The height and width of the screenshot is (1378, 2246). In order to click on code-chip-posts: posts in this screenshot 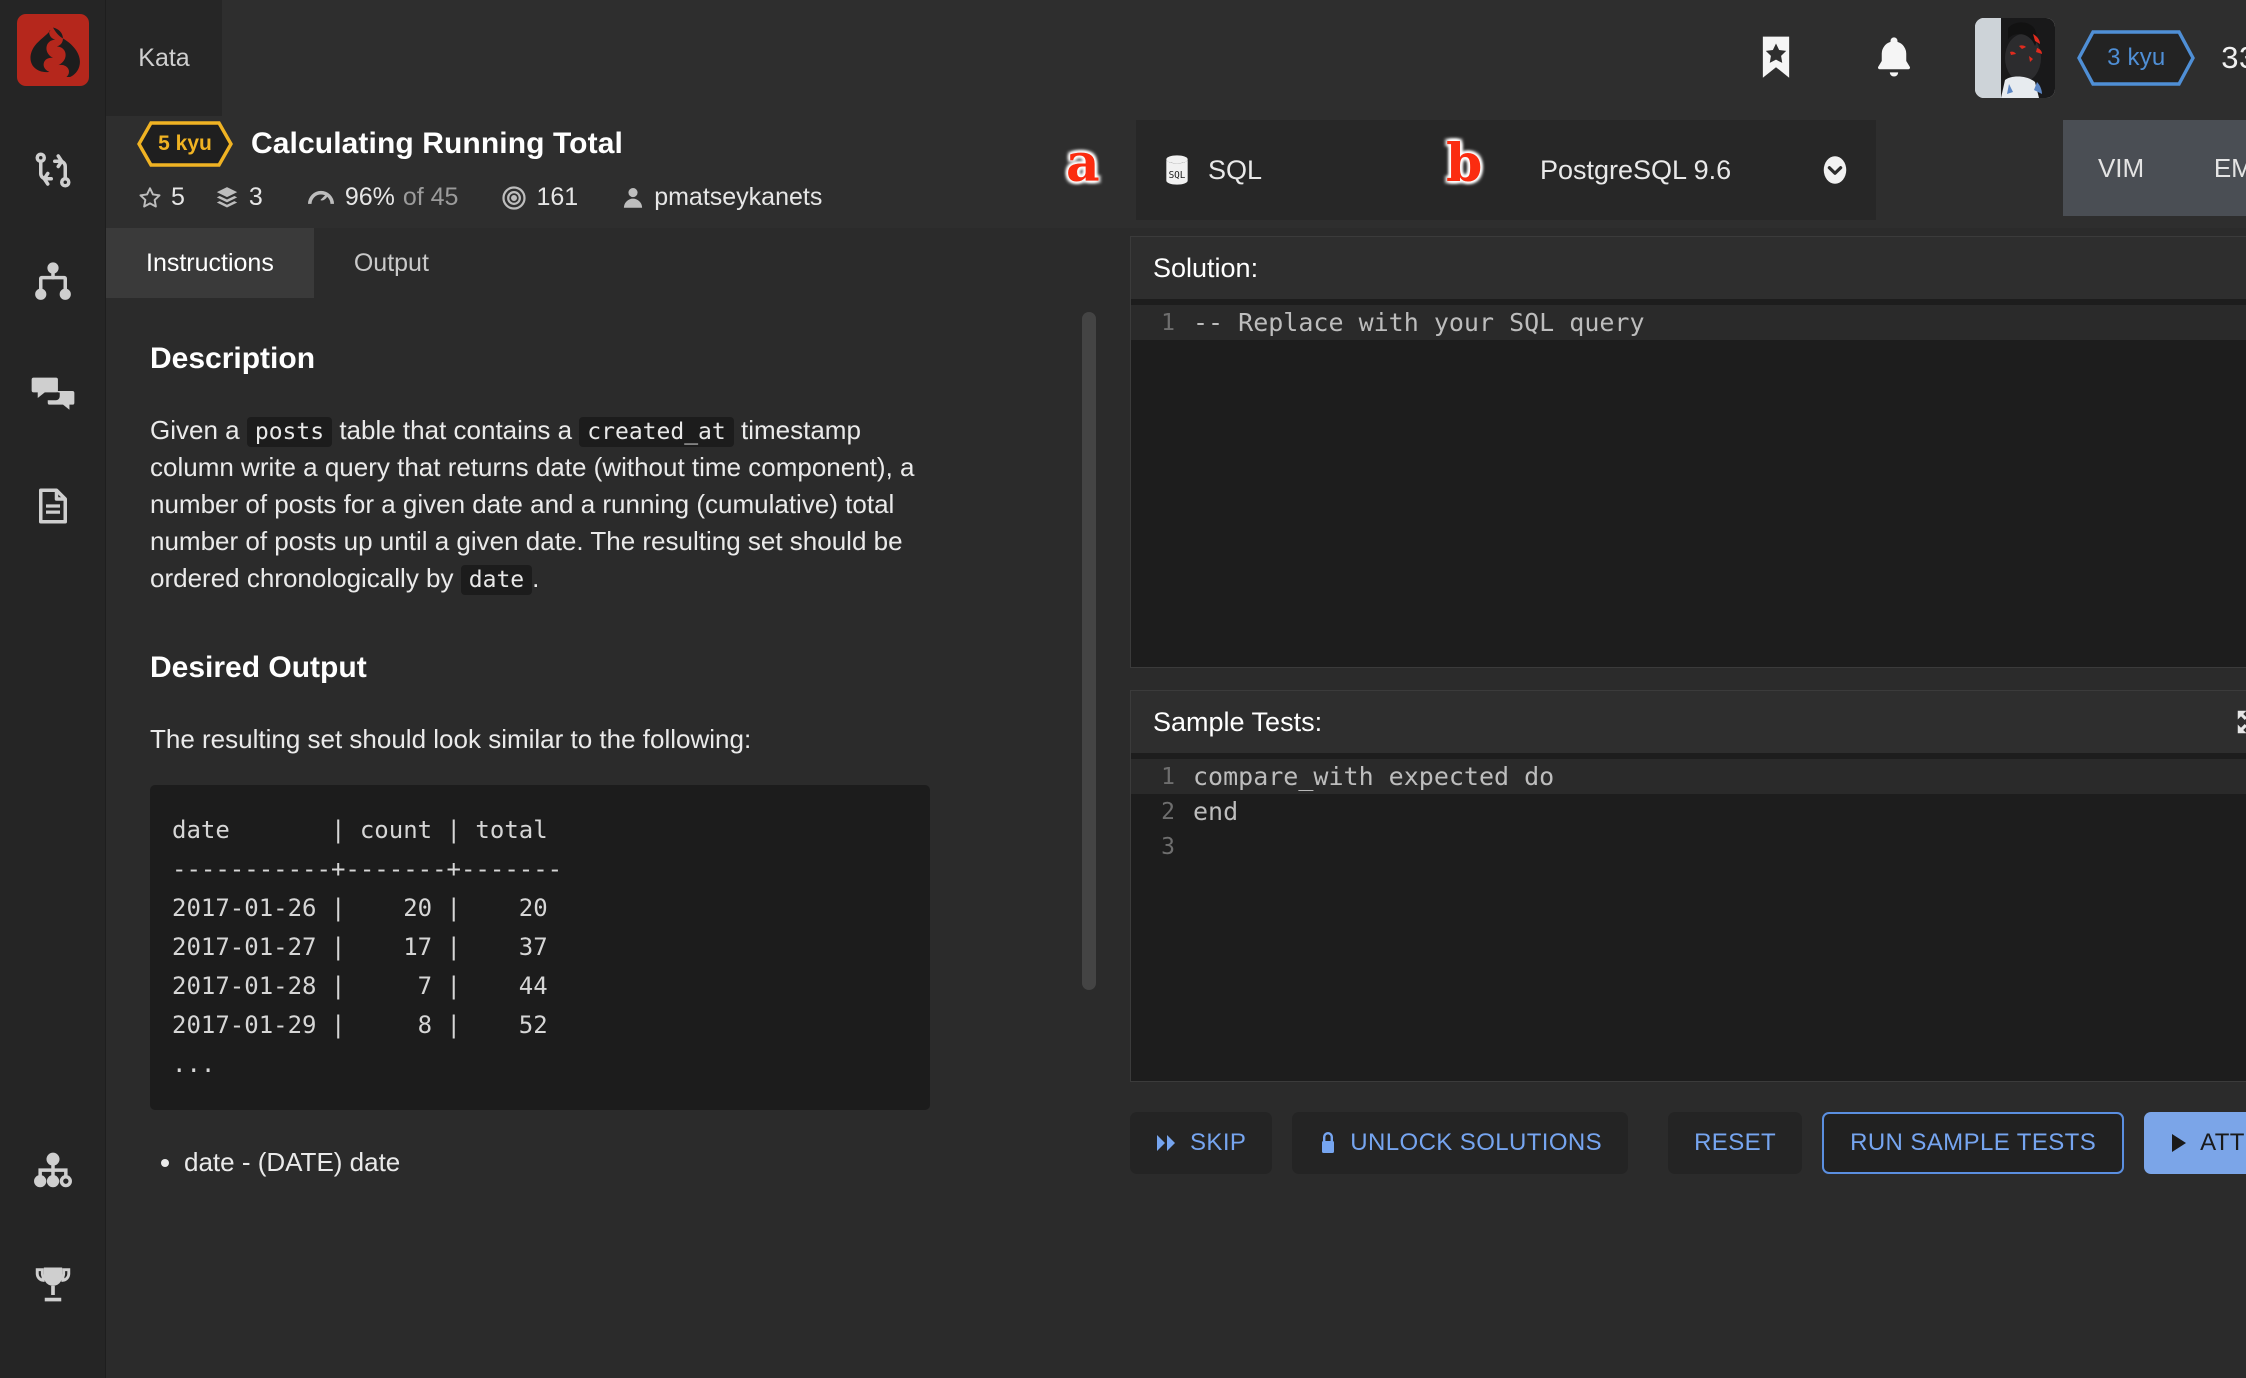, I will do `click(289, 432)`.